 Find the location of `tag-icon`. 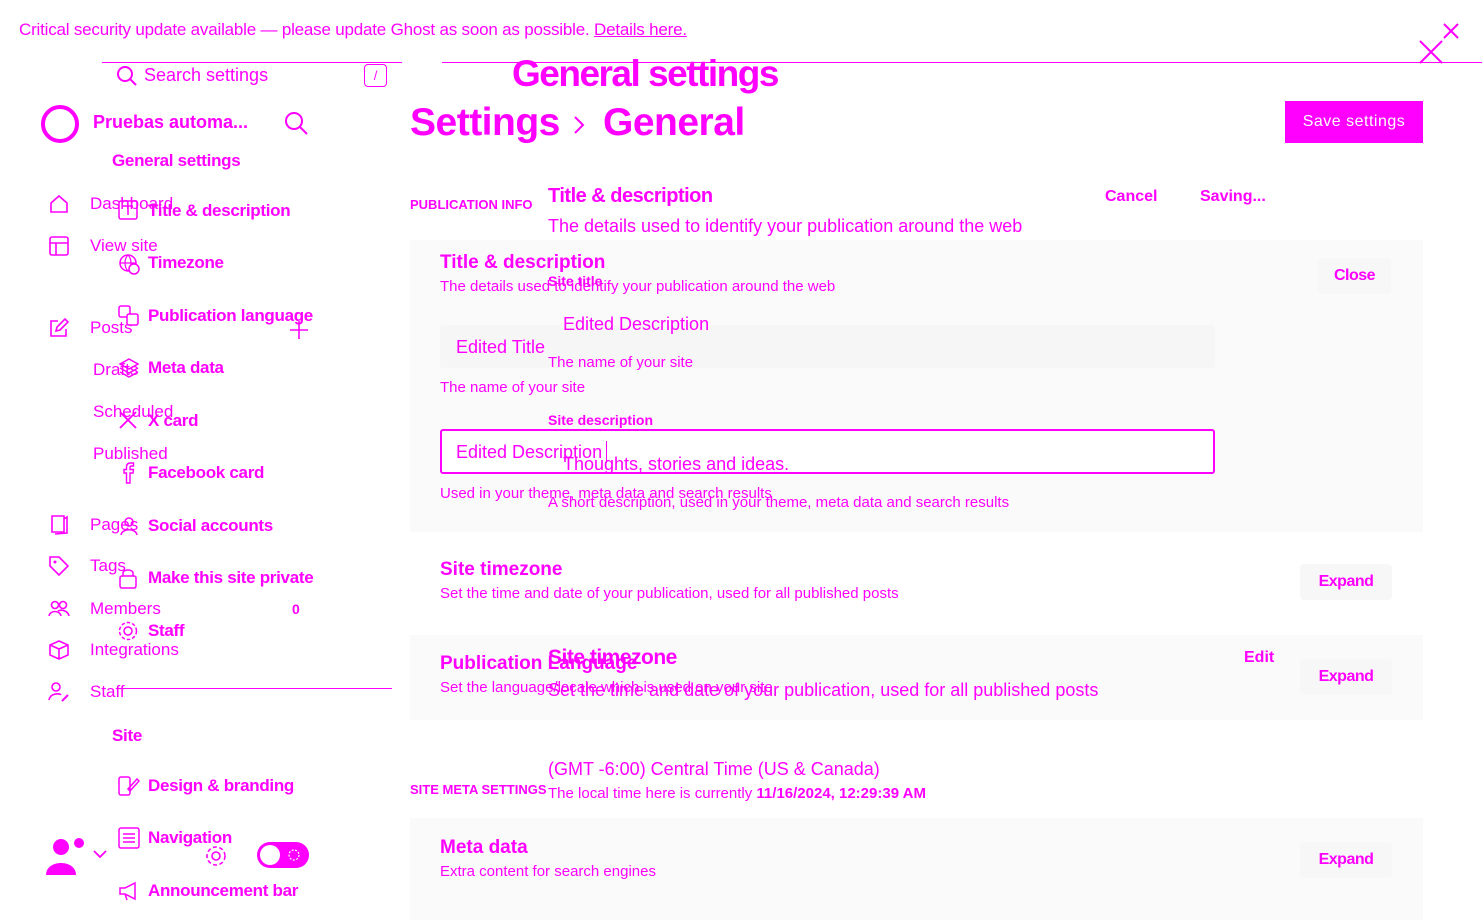

tag-icon is located at coordinates (59, 566).